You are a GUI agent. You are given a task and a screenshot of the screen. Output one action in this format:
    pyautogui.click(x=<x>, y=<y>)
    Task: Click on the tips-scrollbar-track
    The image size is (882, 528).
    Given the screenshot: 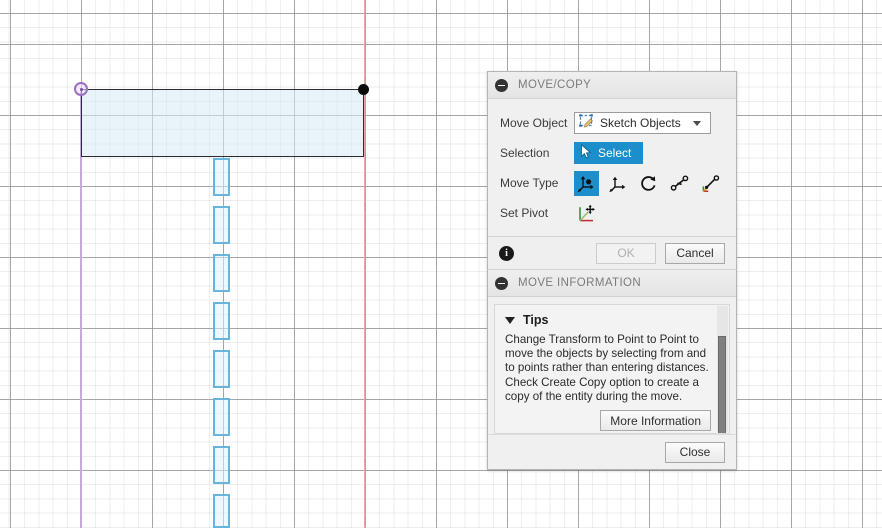 What is the action you would take?
    pyautogui.click(x=722, y=369)
    